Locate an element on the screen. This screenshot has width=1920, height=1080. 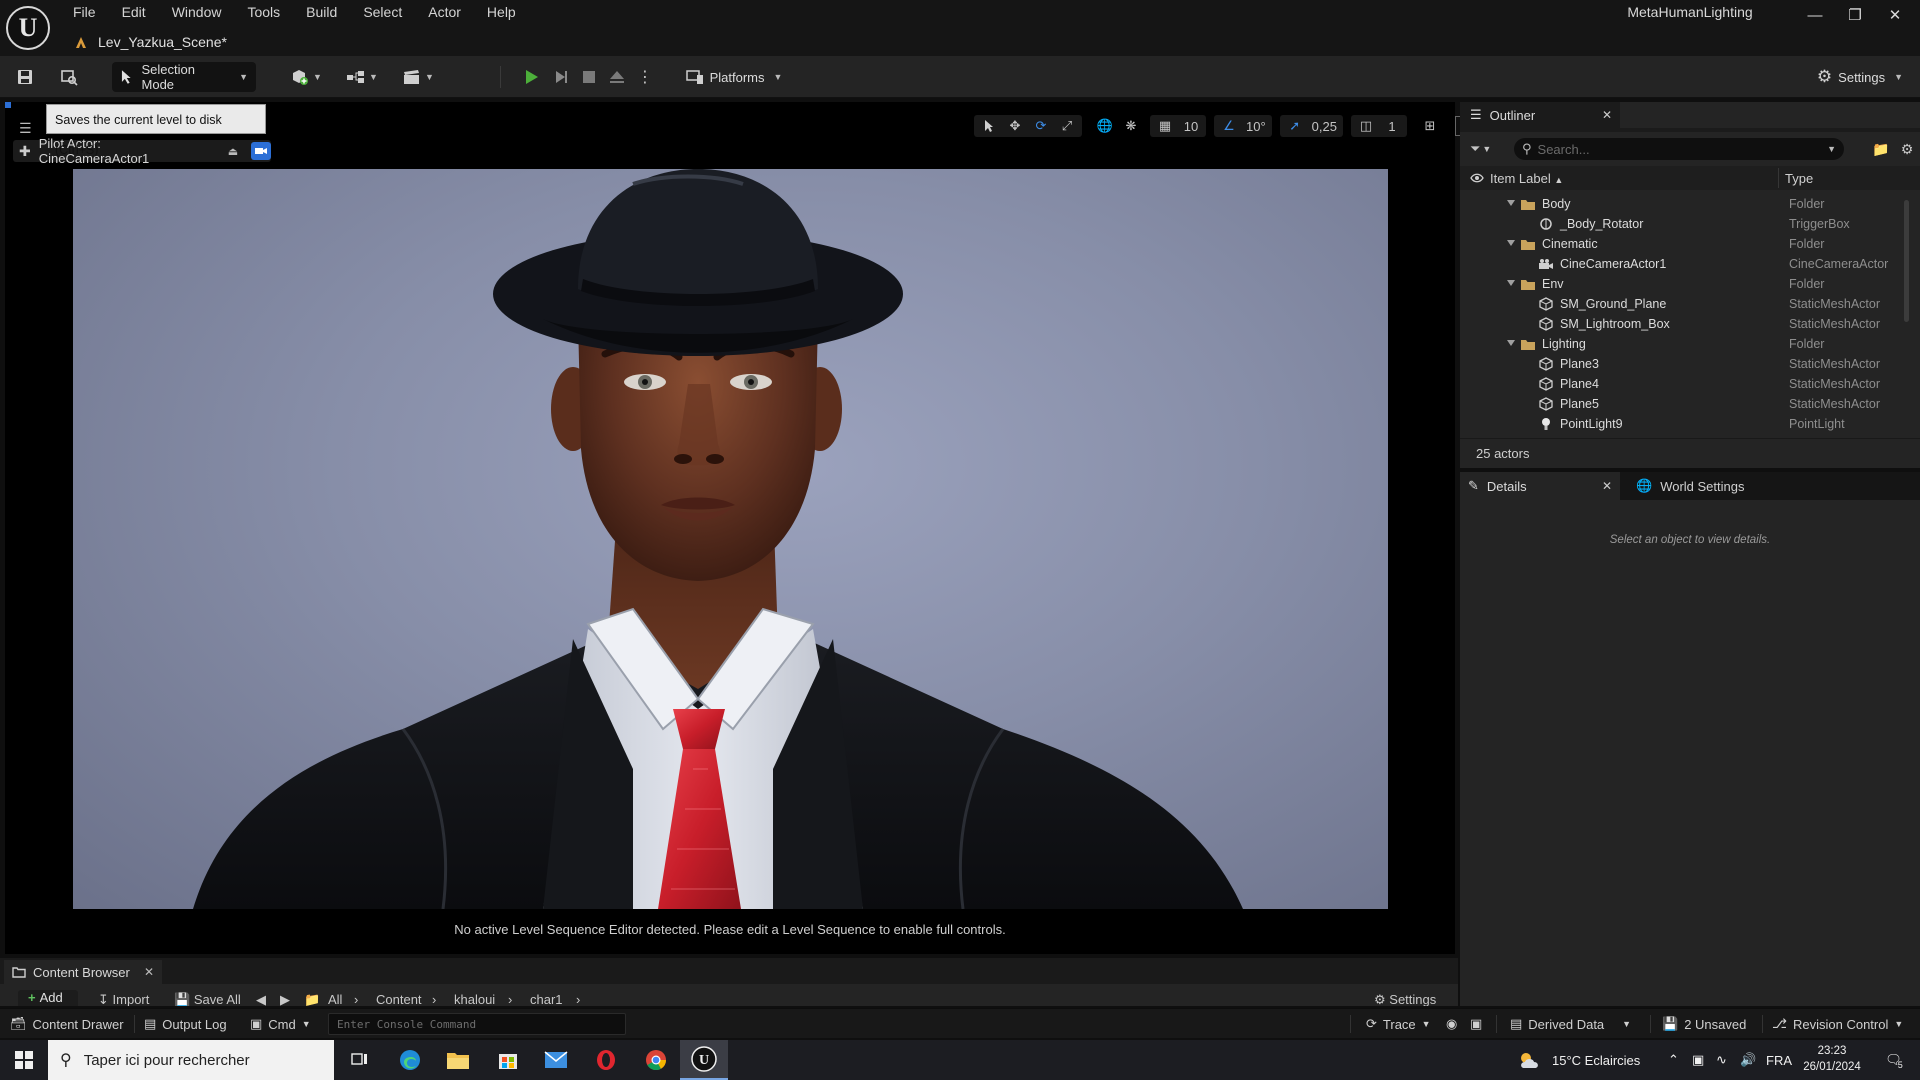
unreal-engine-taskbar-icon: U is located at coordinates (704, 1060).